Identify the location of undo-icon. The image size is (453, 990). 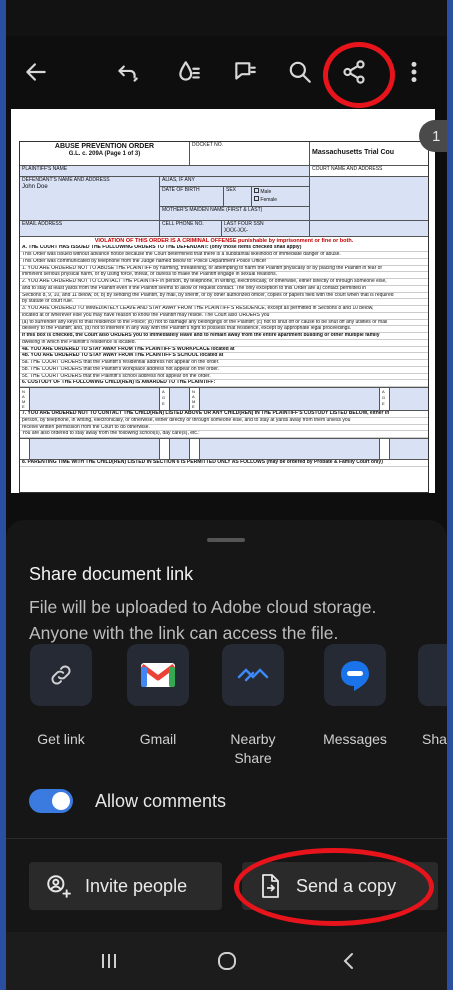
(127, 72).